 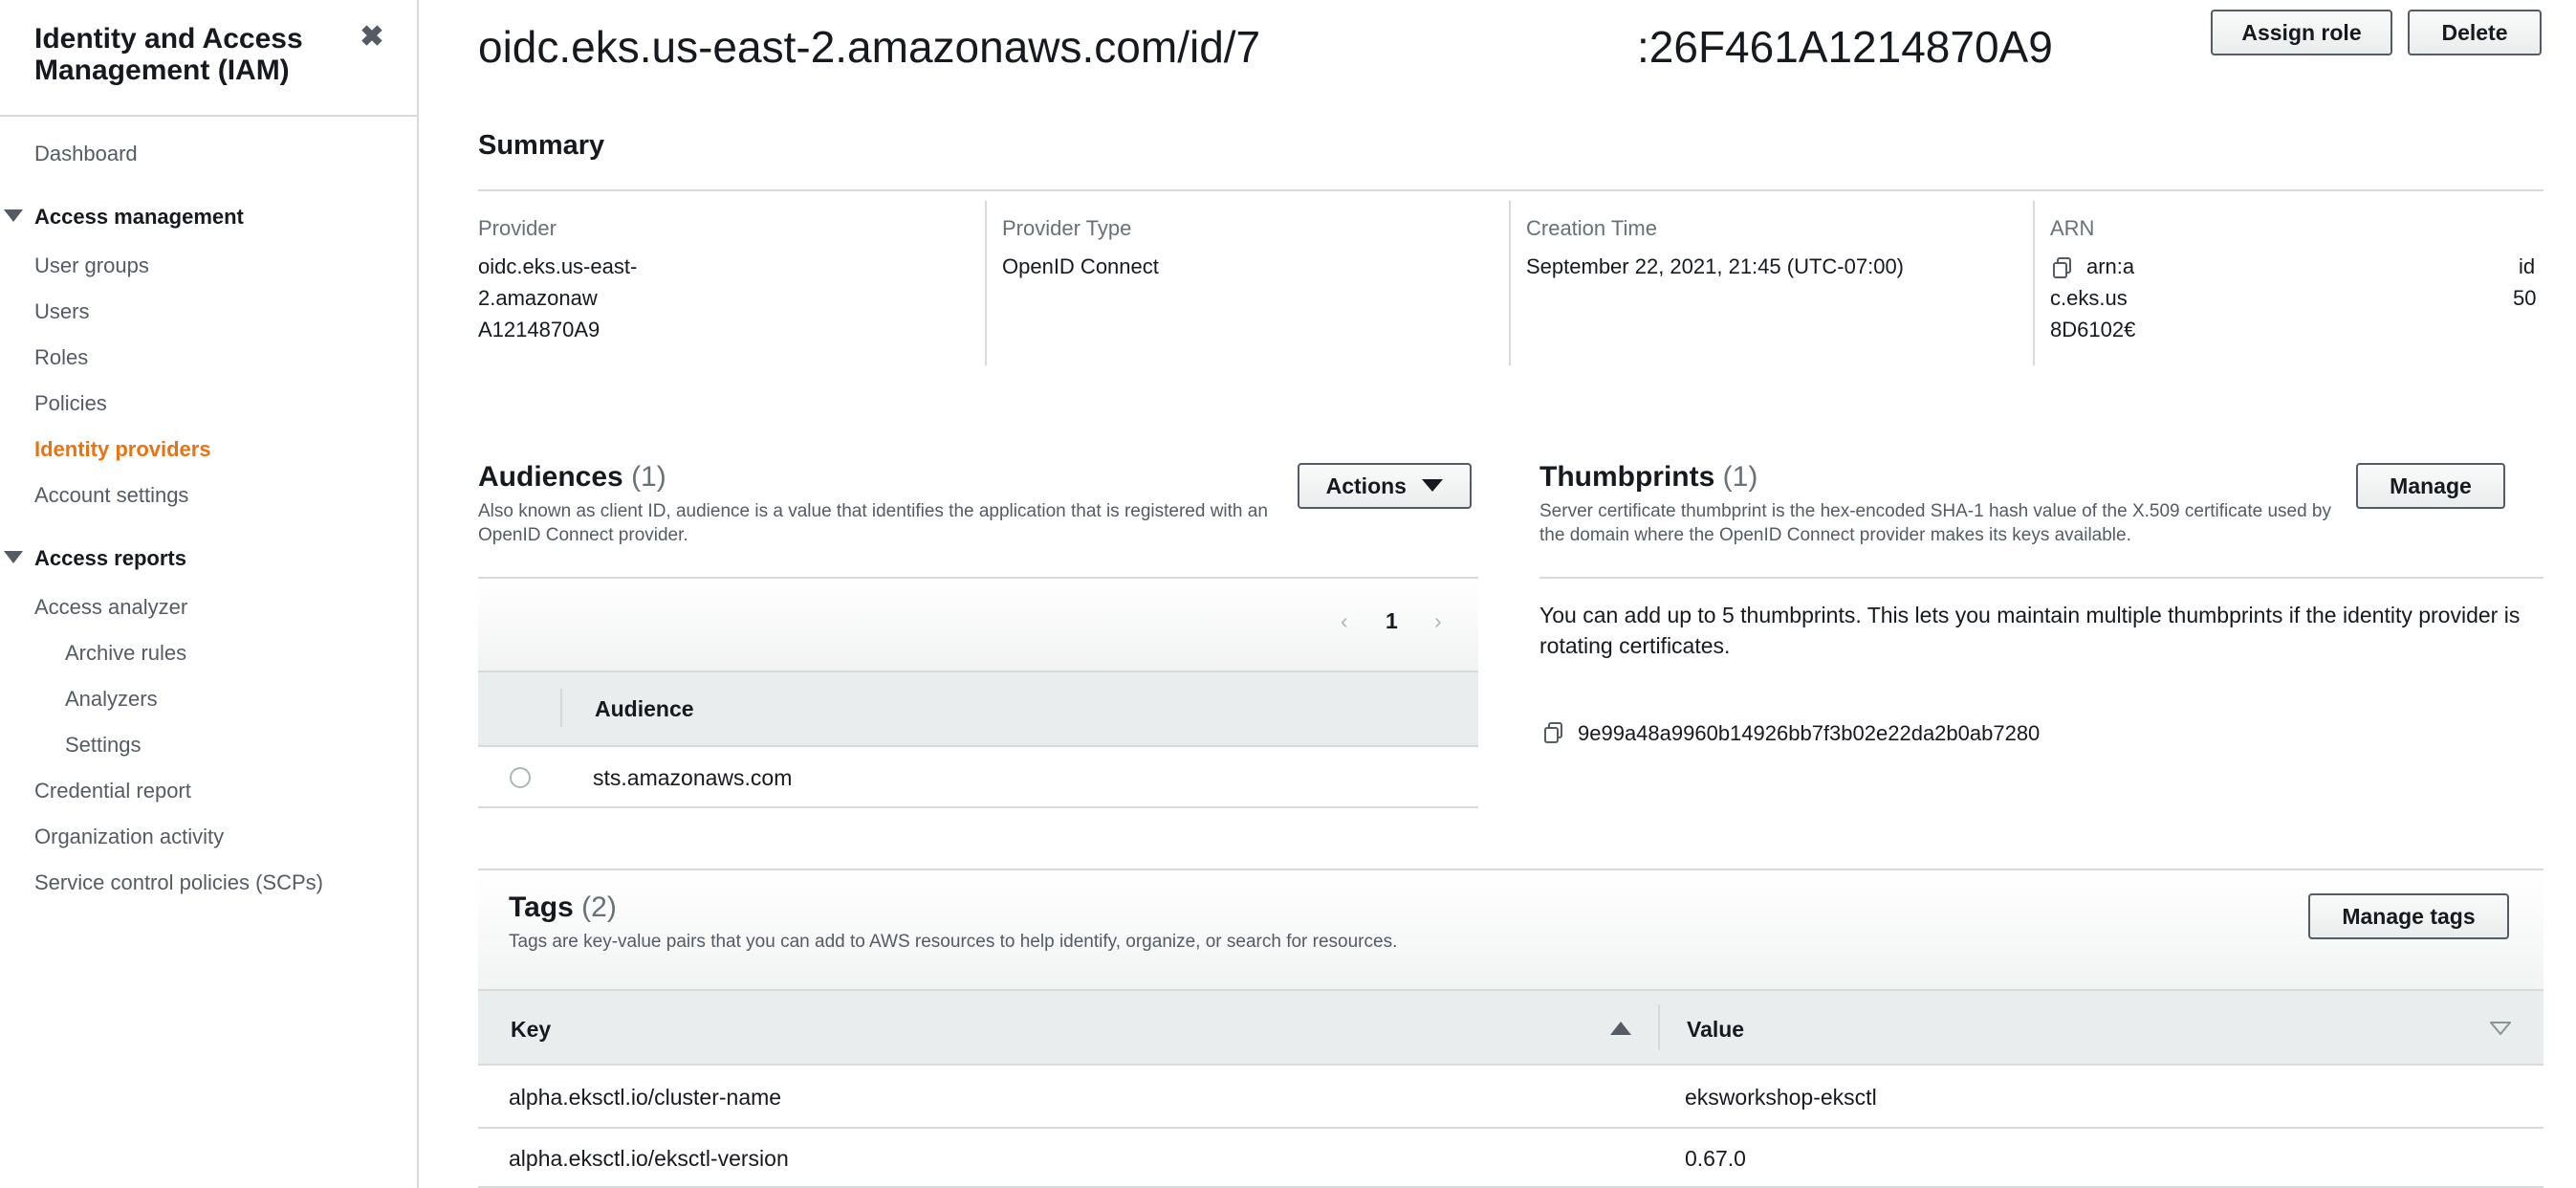 I want to click on thumbprints-count: (1), so click(x=1740, y=477).